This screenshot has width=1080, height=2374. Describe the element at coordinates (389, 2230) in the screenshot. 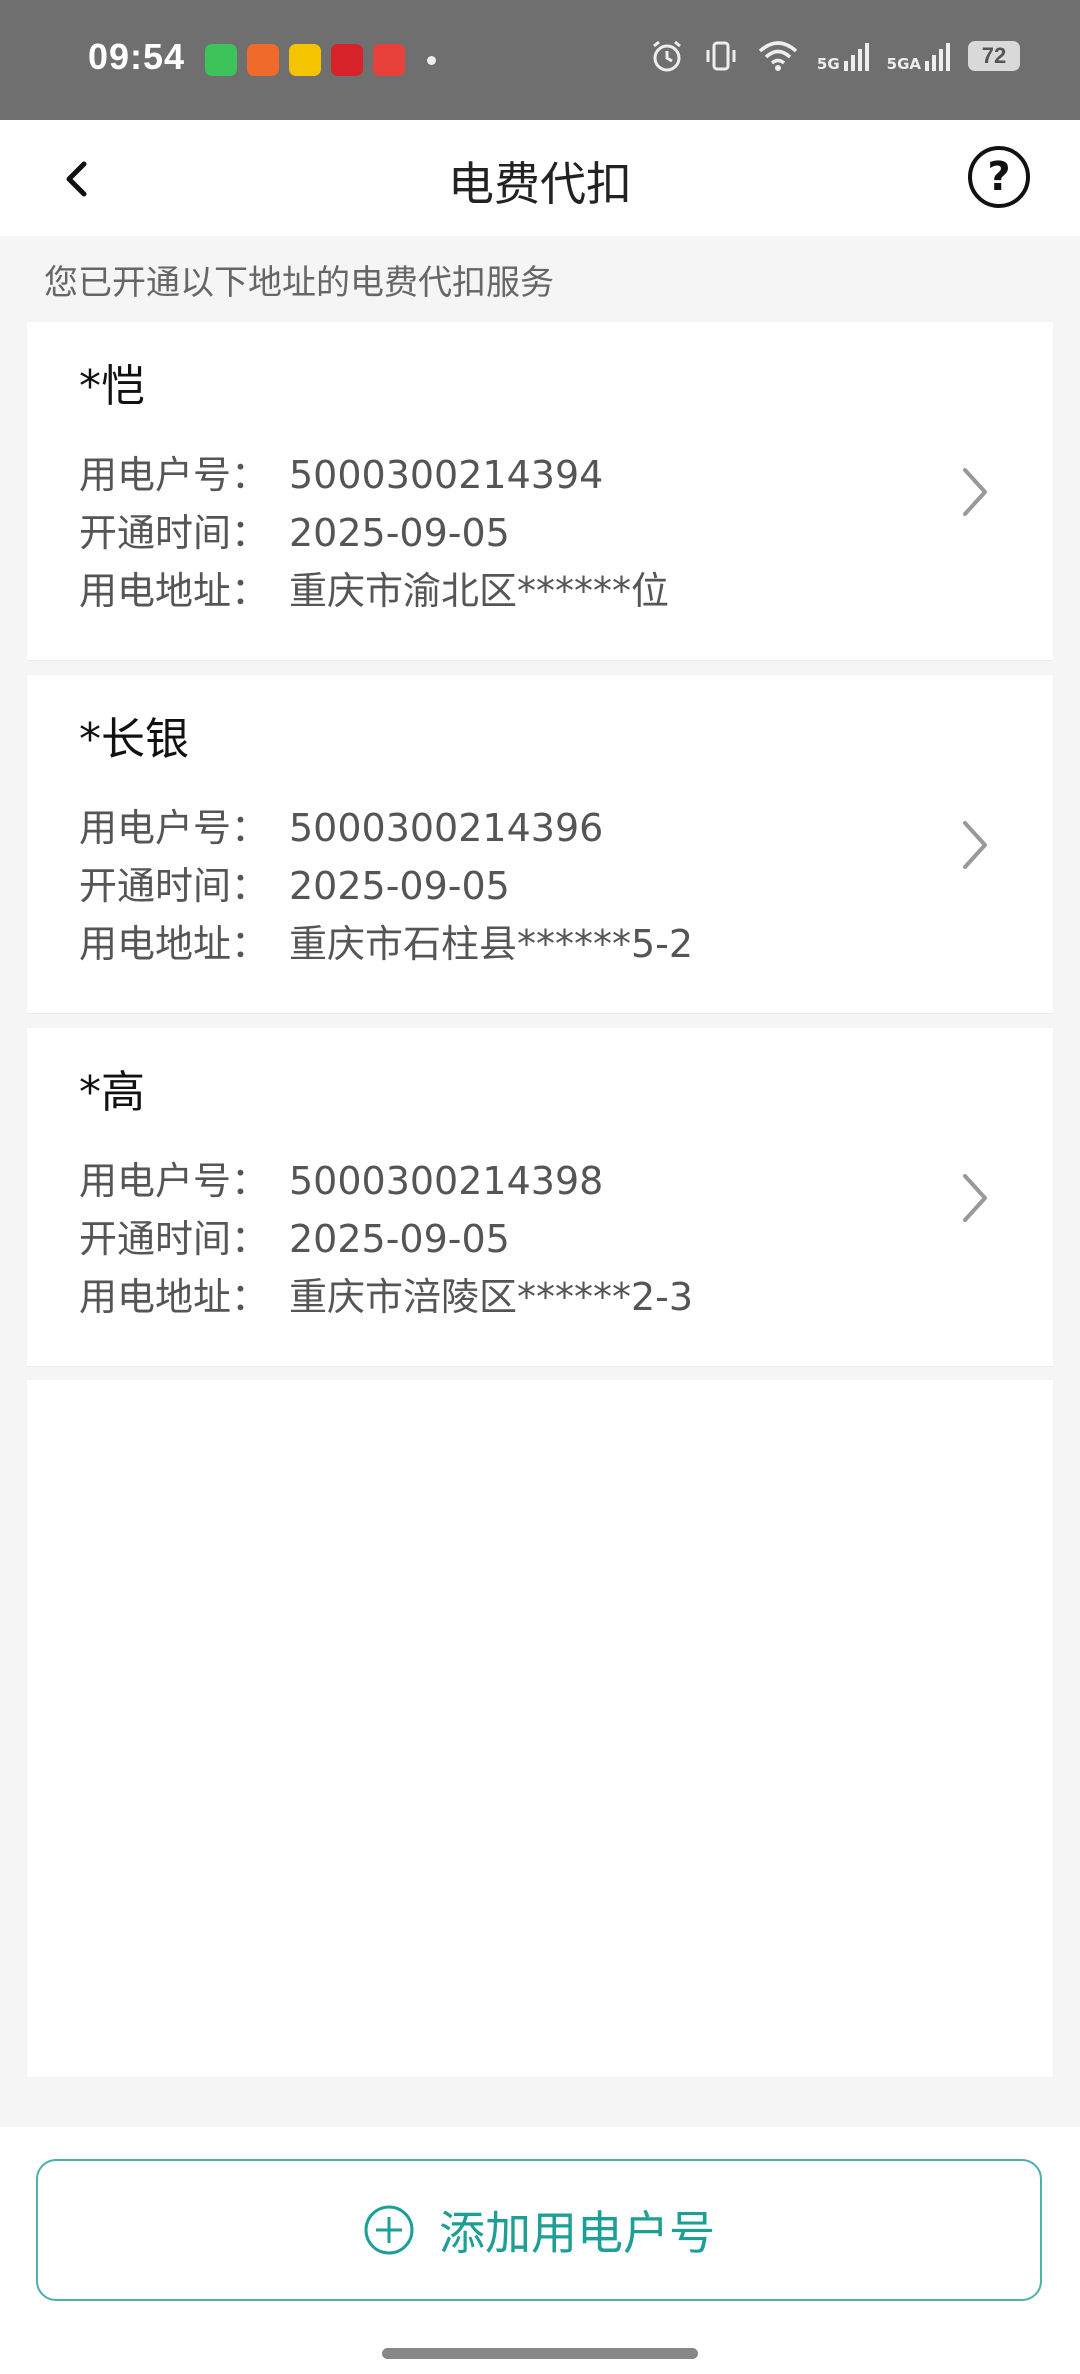

I see `add-circle-icon` at that location.